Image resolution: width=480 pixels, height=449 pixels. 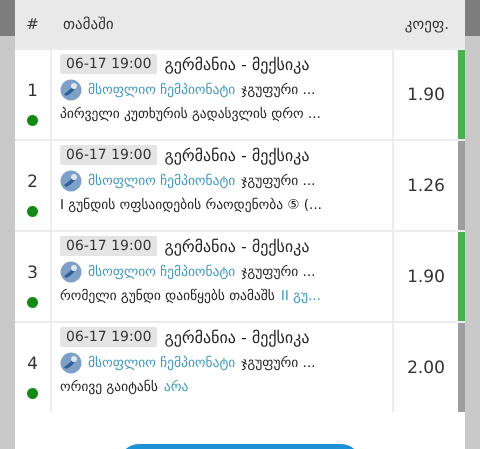 I want to click on row-number: 3, so click(x=32, y=273).